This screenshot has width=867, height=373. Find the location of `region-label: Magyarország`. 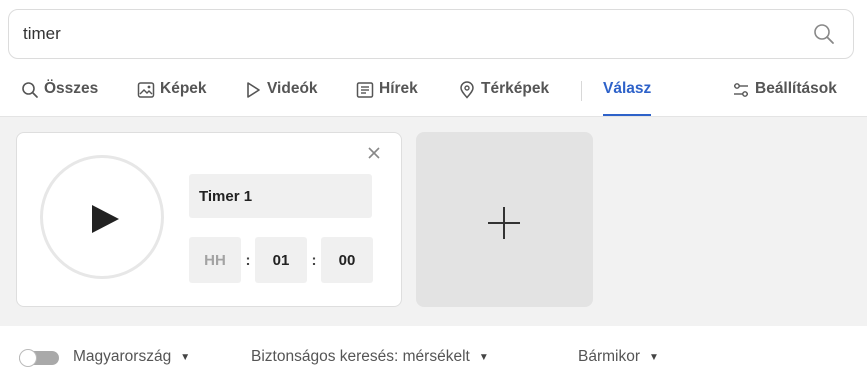

region-label: Magyarország is located at coordinates (122, 356).